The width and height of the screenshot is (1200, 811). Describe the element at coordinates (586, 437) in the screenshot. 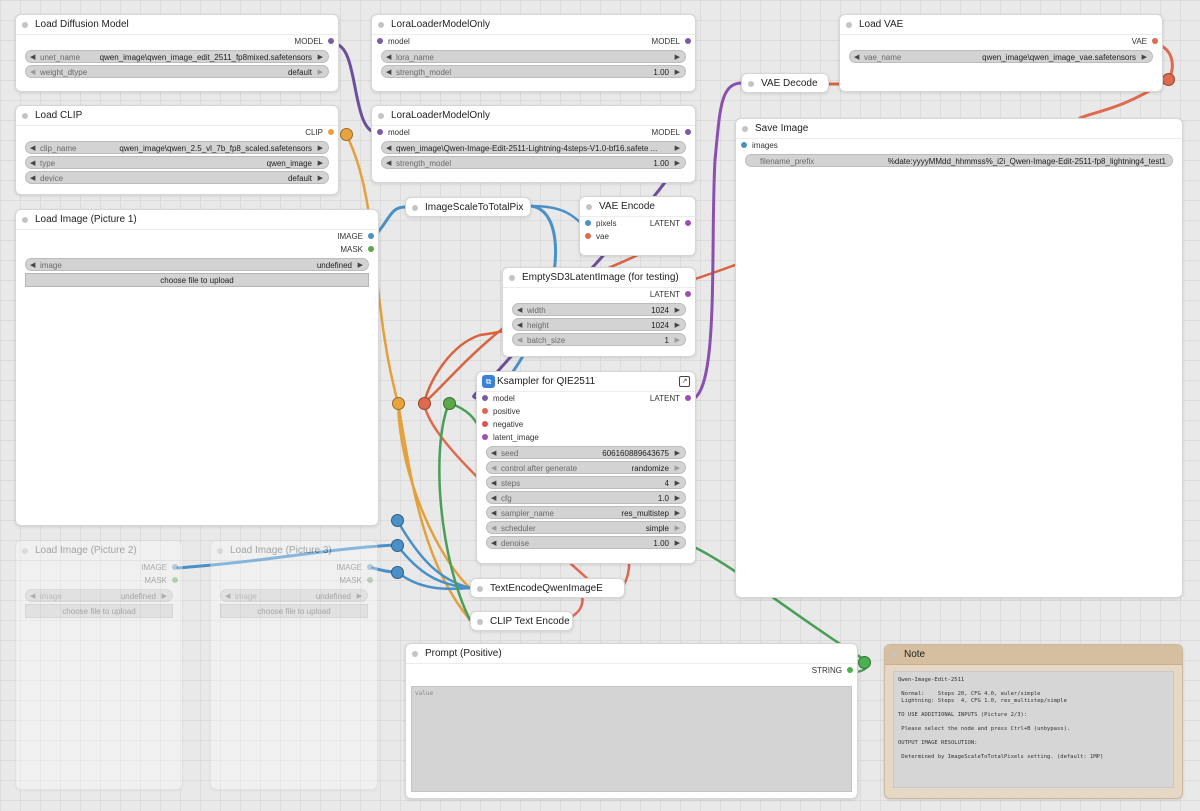

I see `input-slot-latent-image: latent_image` at that location.